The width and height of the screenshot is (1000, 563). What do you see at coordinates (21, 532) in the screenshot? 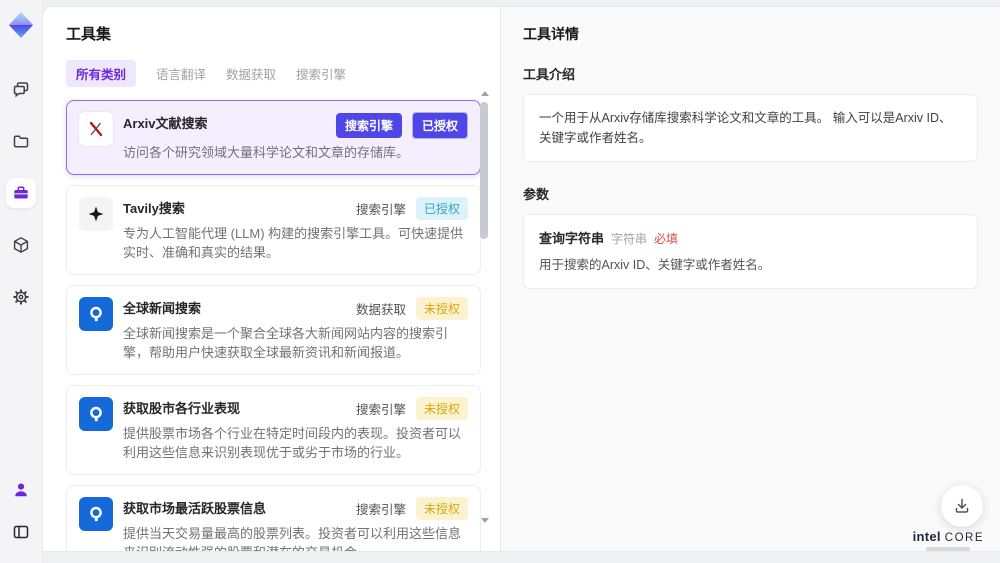
I see `panel-toggle-icon` at bounding box center [21, 532].